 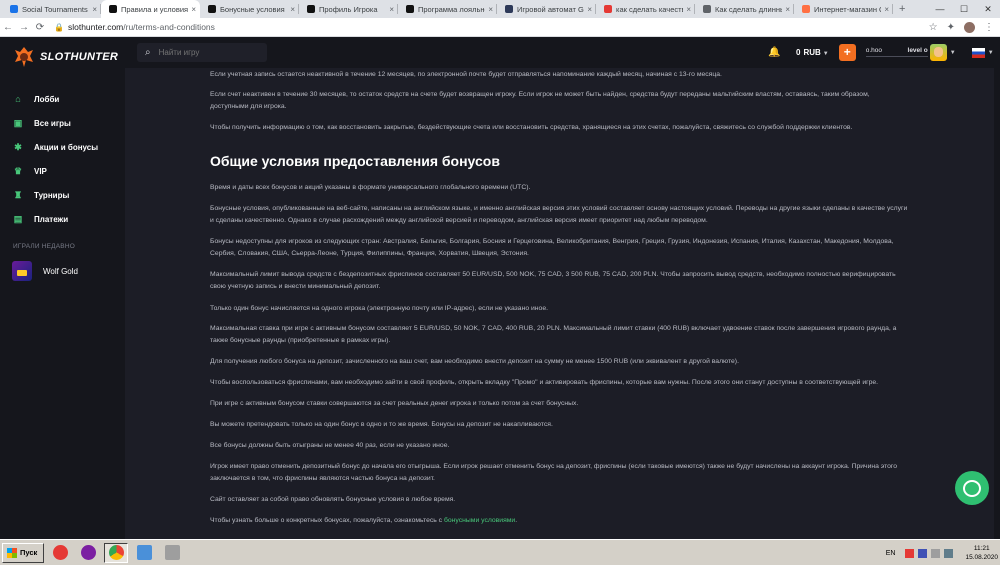 What do you see at coordinates (249, 9) in the screenshot?
I see `browser-tab: Бонусные условия | Sl×` at bounding box center [249, 9].